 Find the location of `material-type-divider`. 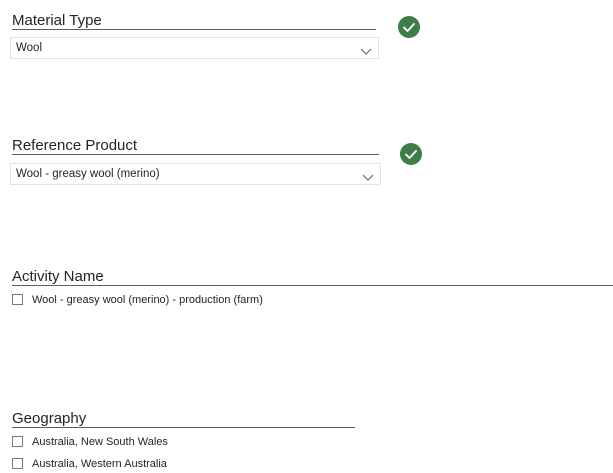

material-type-divider is located at coordinates (194, 29).